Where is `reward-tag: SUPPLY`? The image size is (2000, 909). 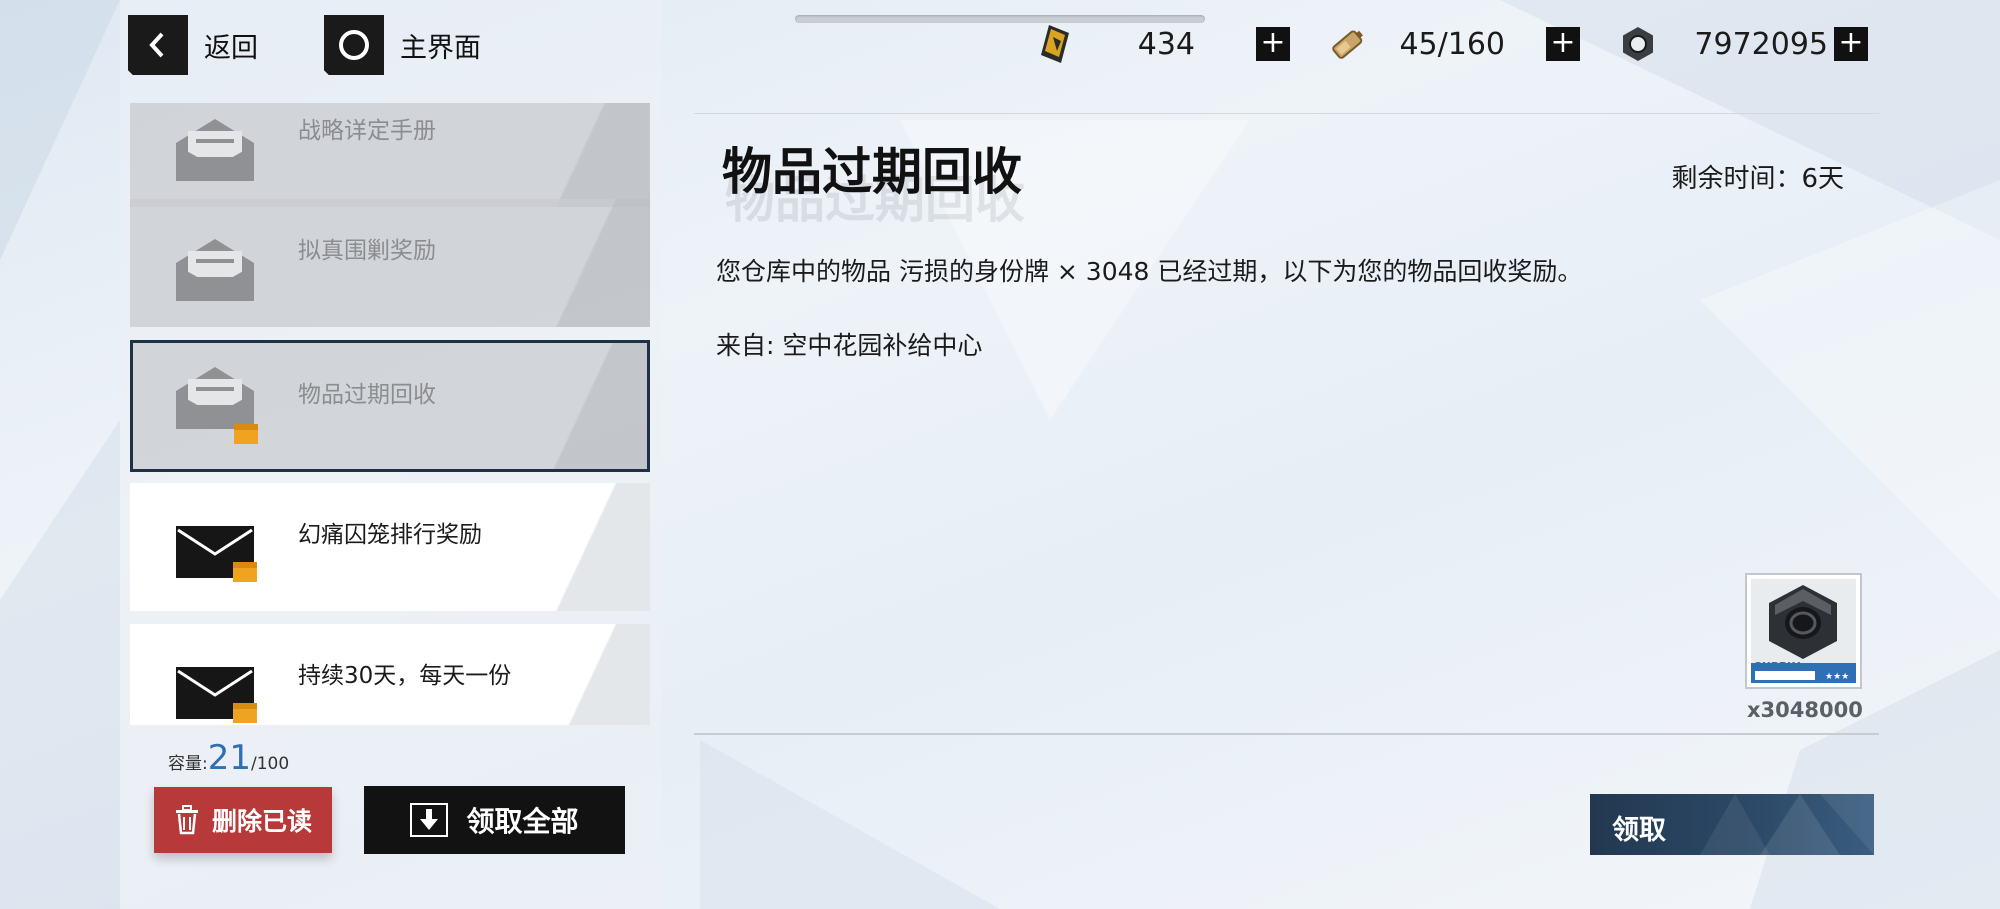 reward-tag: SUPPLY is located at coordinates (1777, 666).